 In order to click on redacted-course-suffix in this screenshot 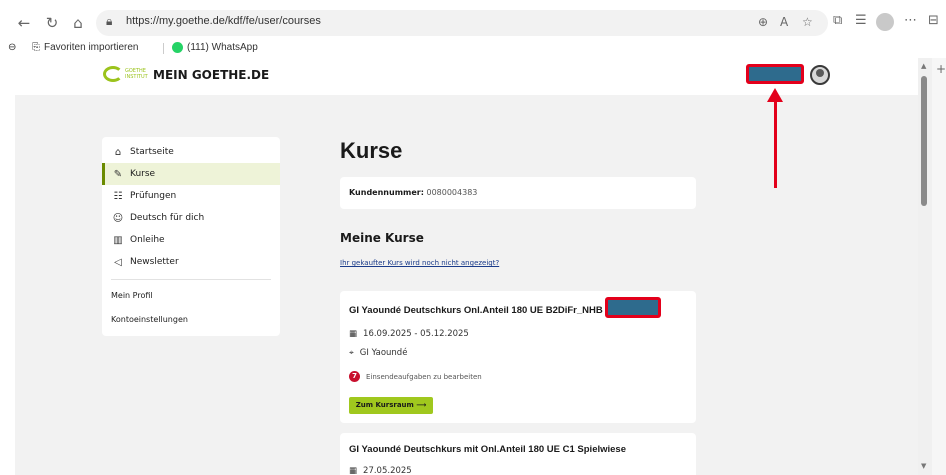, I will do `click(633, 307)`.